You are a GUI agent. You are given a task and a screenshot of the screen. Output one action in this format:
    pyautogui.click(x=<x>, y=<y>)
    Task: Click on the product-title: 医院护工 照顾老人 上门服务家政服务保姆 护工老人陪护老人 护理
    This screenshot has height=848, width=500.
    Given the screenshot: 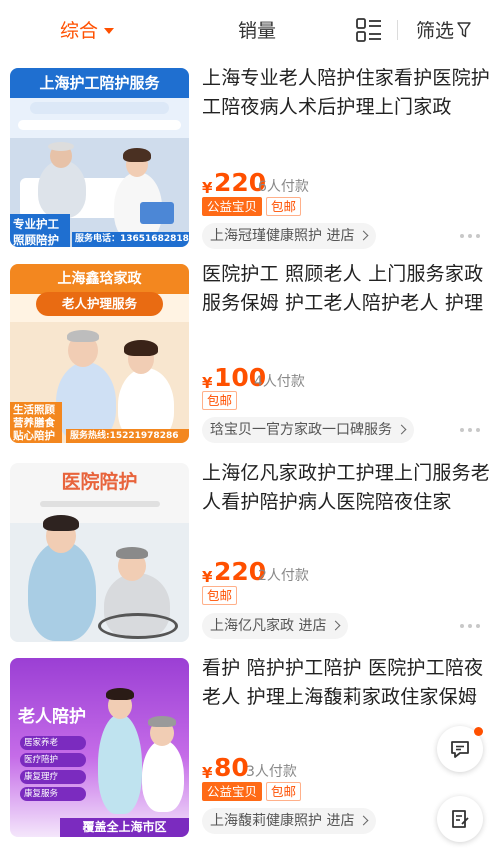 What is the action you would take?
    pyautogui.click(x=348, y=289)
    